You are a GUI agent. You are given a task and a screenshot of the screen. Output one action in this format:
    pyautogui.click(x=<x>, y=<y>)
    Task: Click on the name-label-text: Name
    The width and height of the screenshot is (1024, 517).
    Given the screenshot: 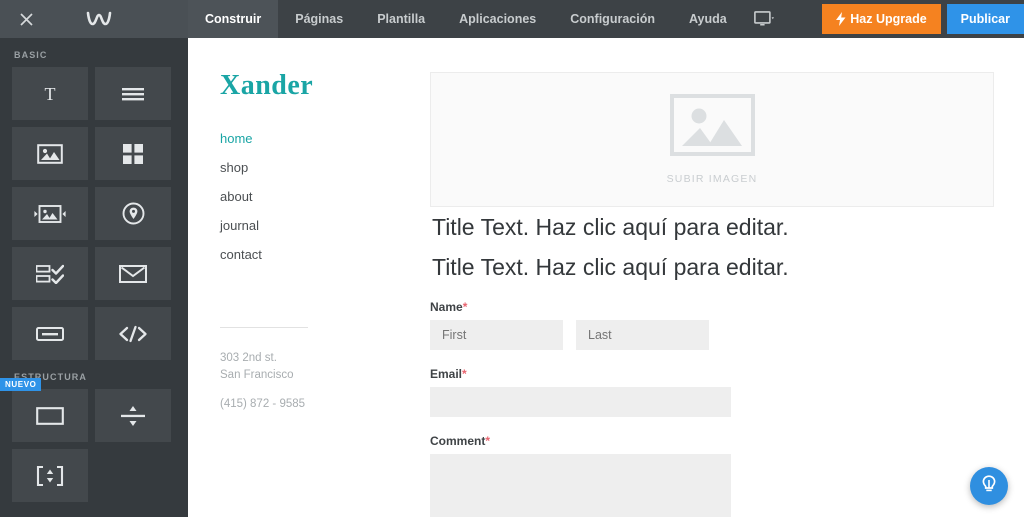 What is the action you would take?
    pyautogui.click(x=446, y=307)
    